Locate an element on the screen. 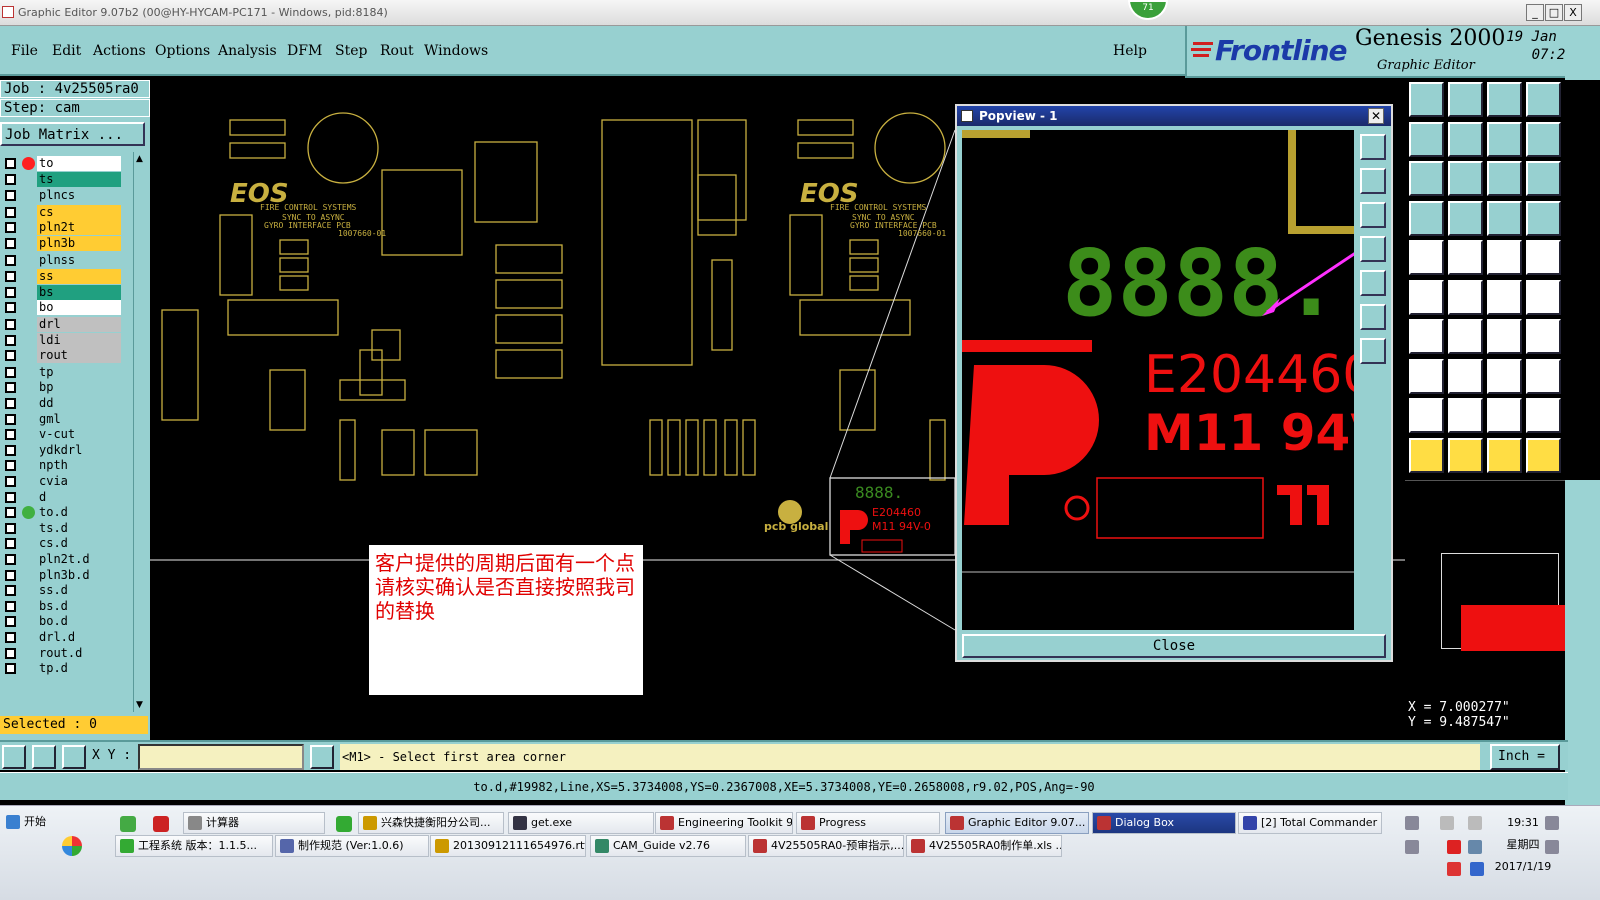 The height and width of the screenshot is (900, 1600). popview-close-x-button: ✕ is located at coordinates (1376, 116).